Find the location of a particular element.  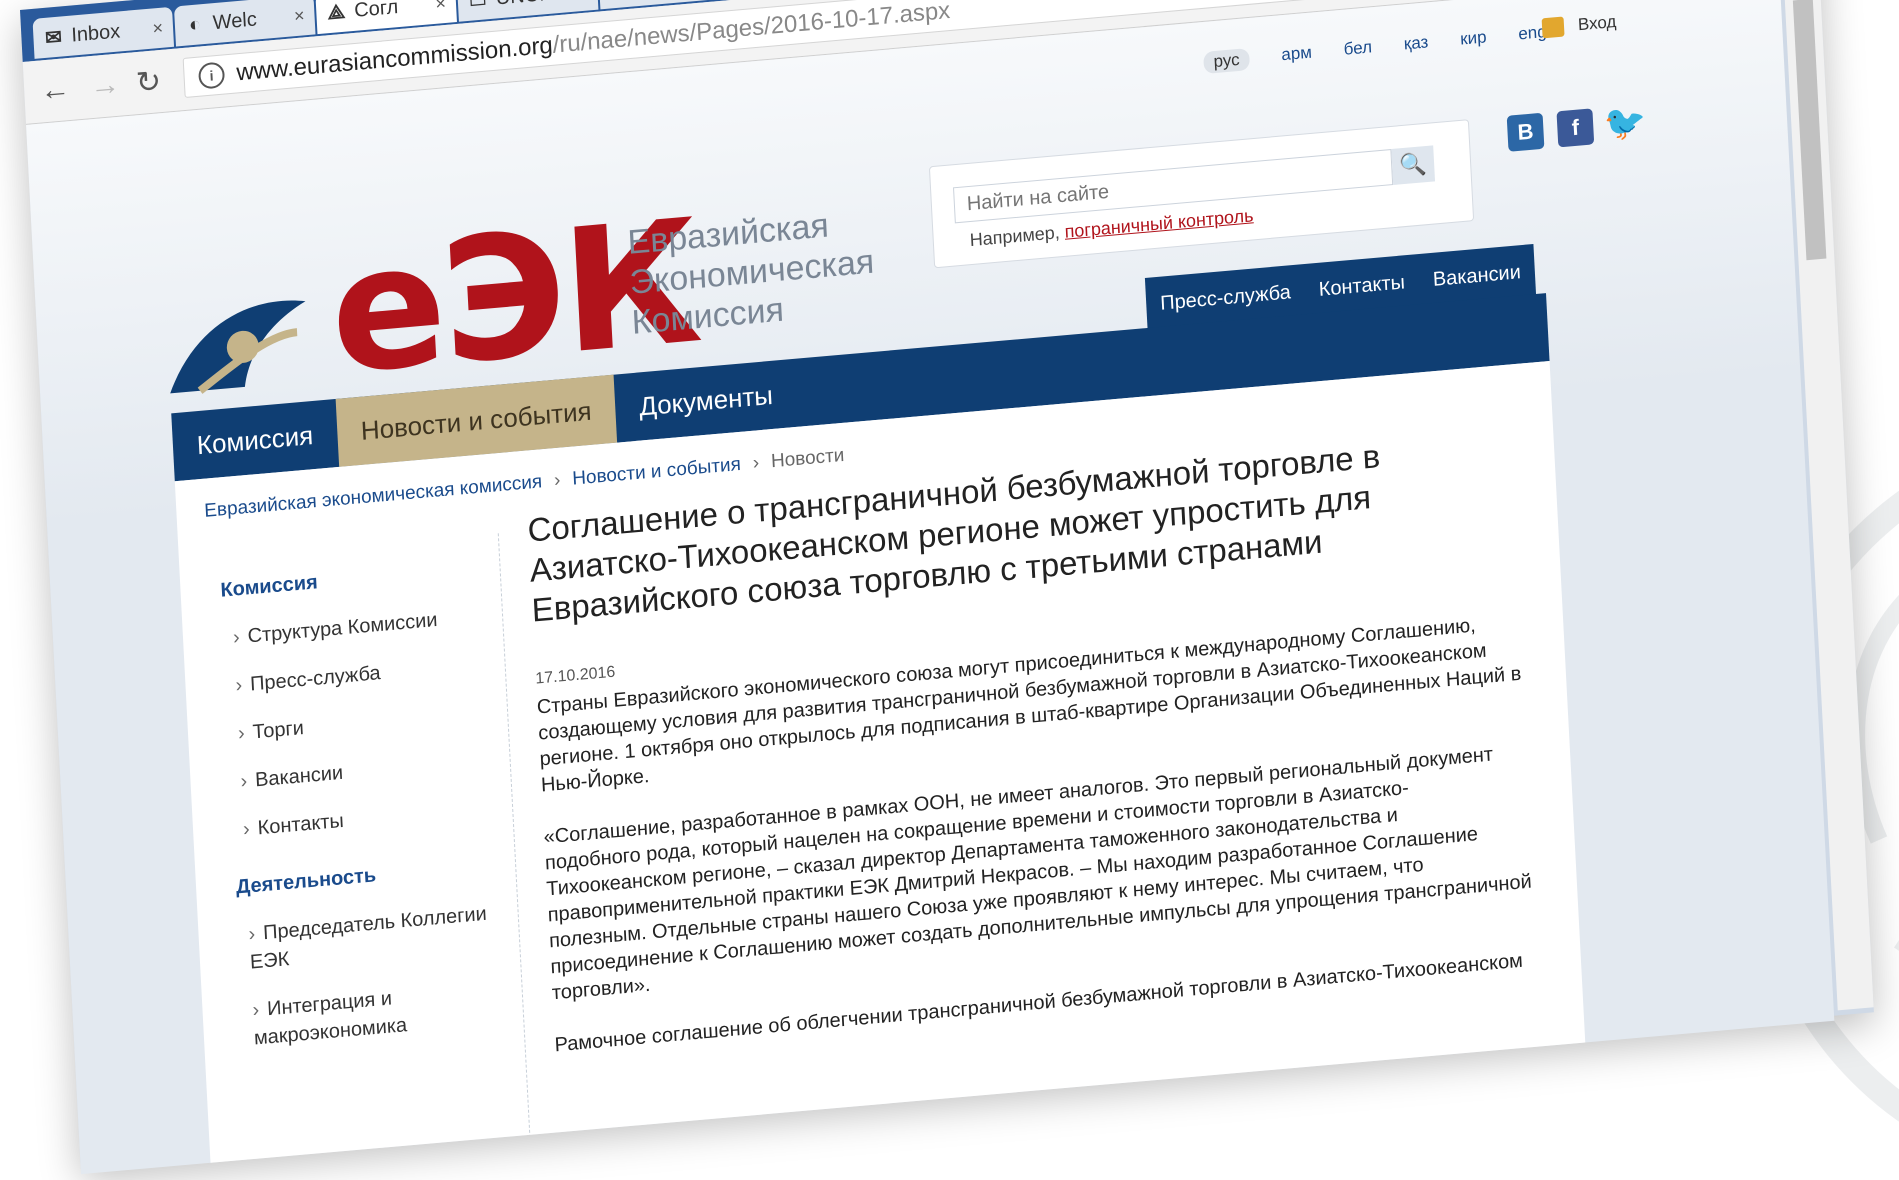

sidebar-item-label: Интеграция и макроэкономика is located at coordinates (330, 1018).